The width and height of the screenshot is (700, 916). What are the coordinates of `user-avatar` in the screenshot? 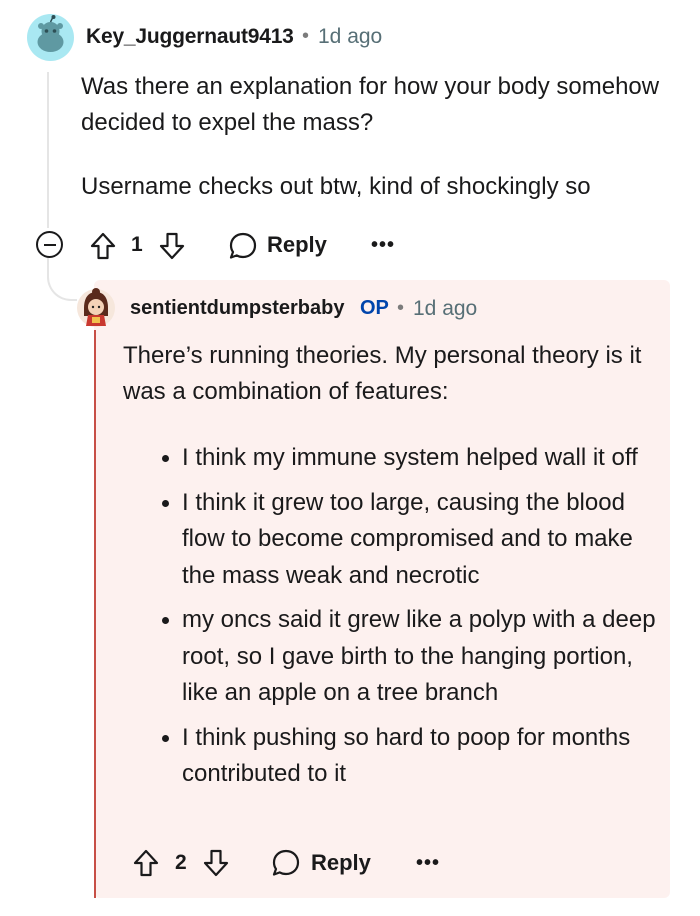 It's located at (50, 37).